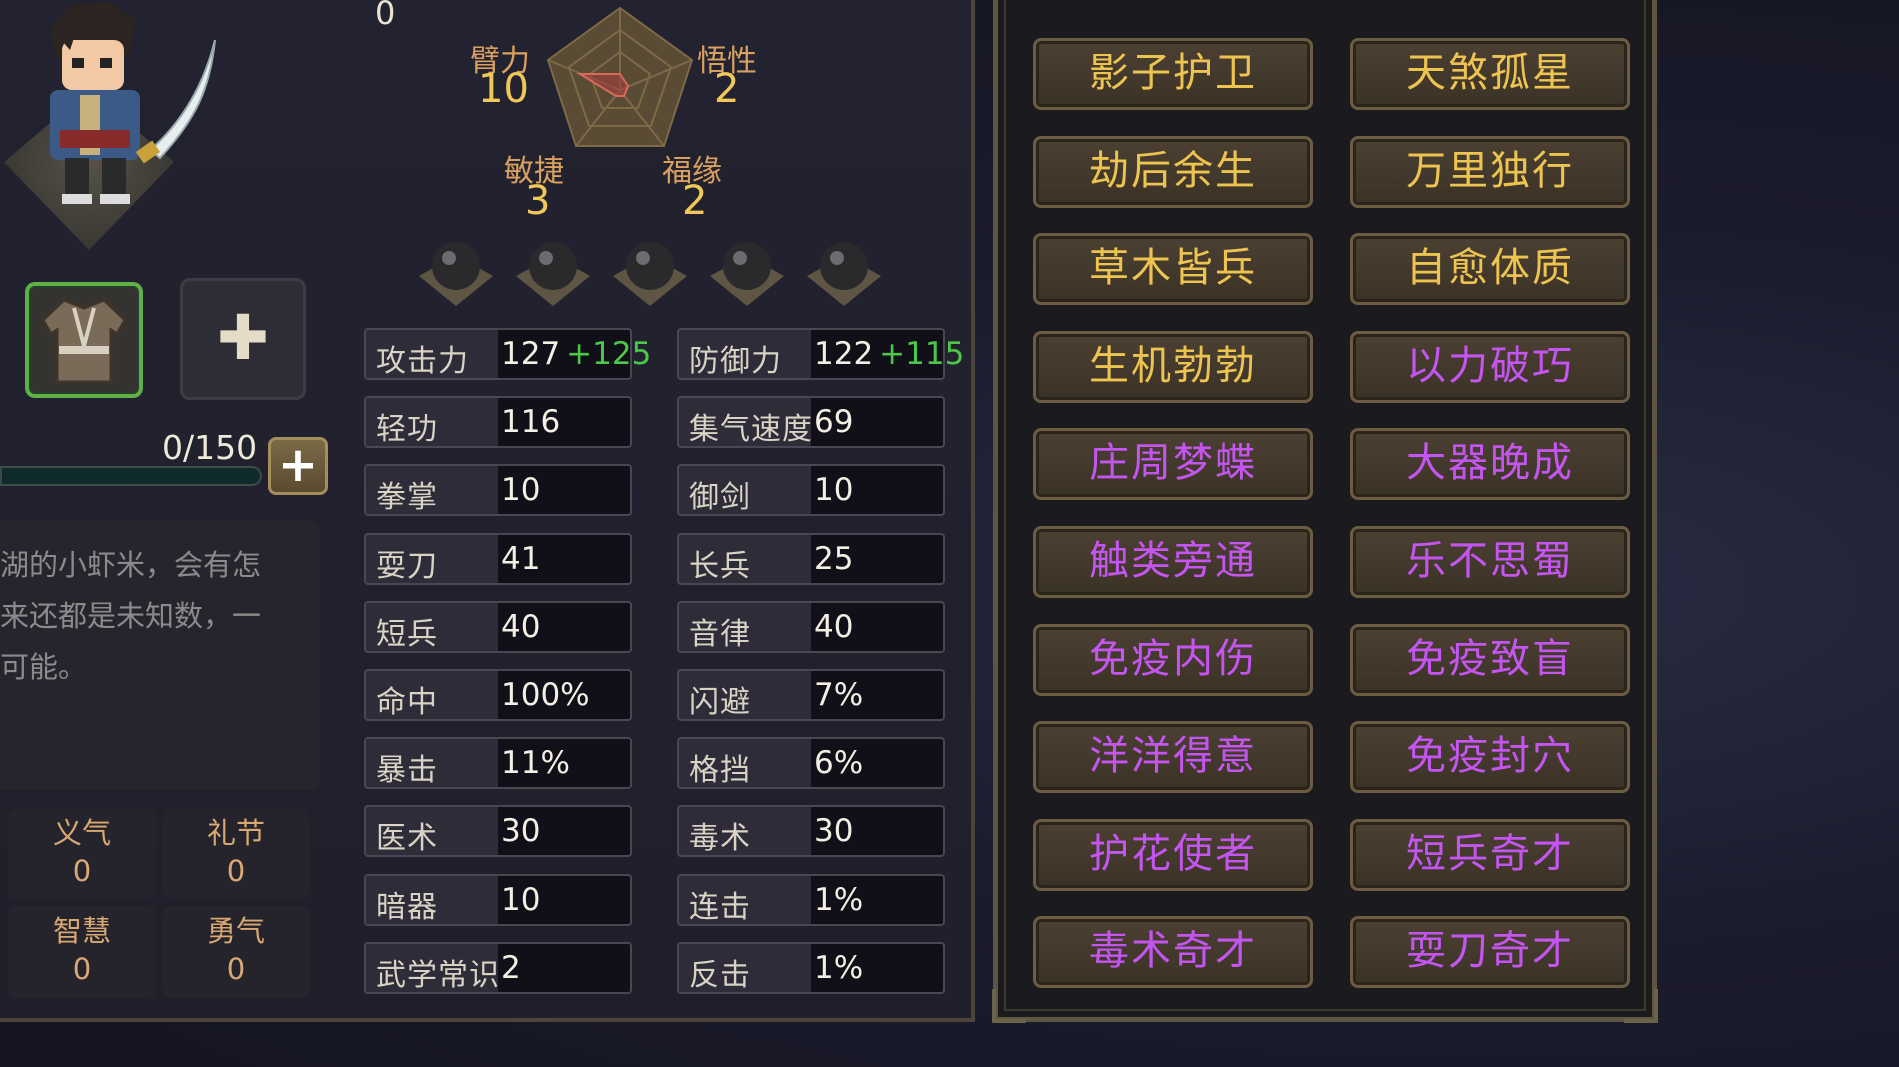 The height and width of the screenshot is (1067, 1899). What do you see at coordinates (1490, 366) in the screenshot?
I see `trait-badge: 以力破巧` at bounding box center [1490, 366].